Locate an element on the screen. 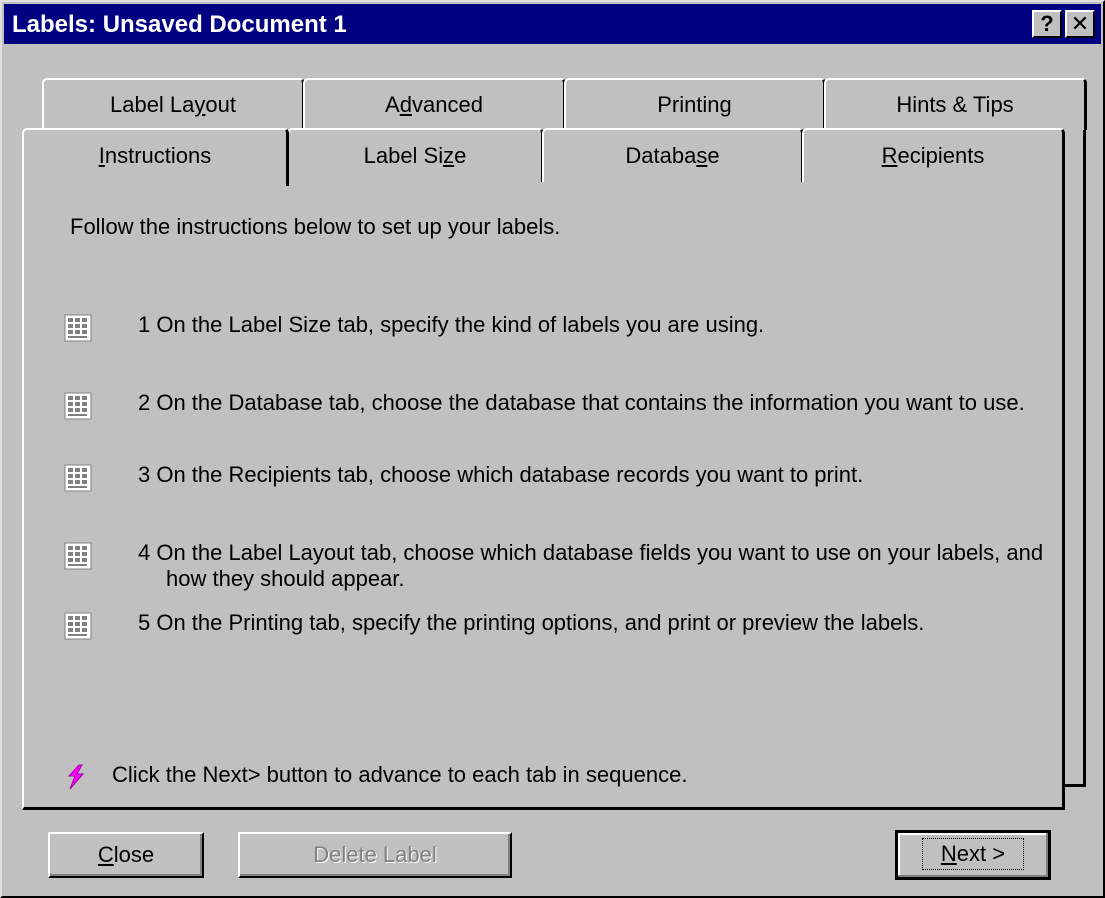  tab-label: Recipients is located at coordinates (933, 155).